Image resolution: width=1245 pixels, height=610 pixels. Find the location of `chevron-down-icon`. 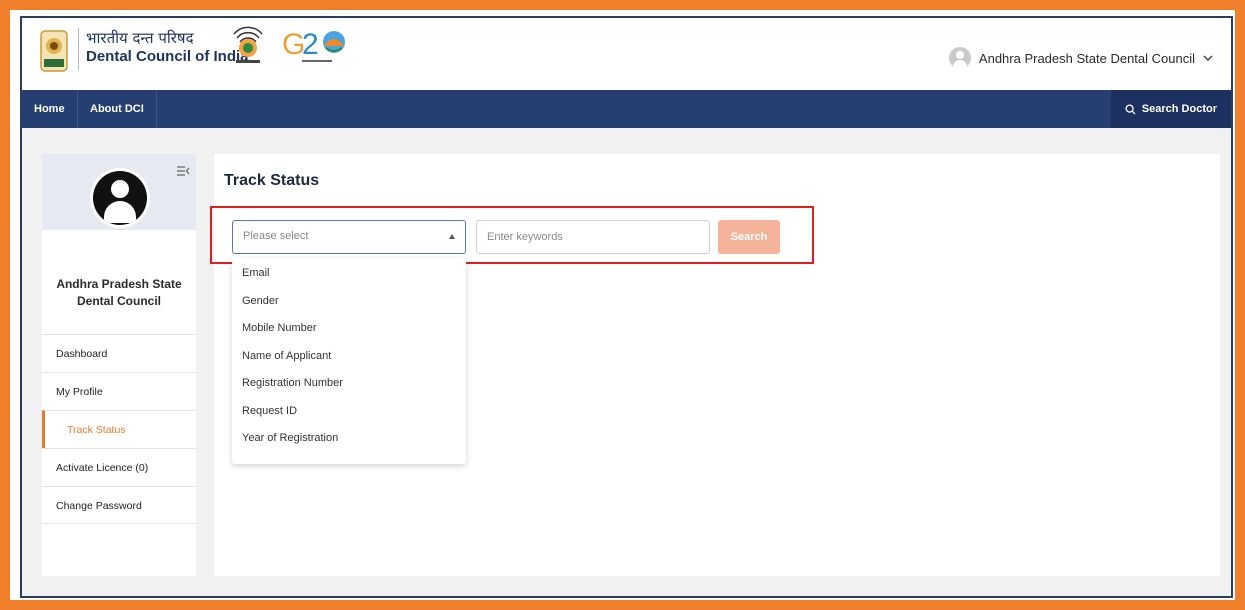

chevron-down-icon is located at coordinates (1208, 58).